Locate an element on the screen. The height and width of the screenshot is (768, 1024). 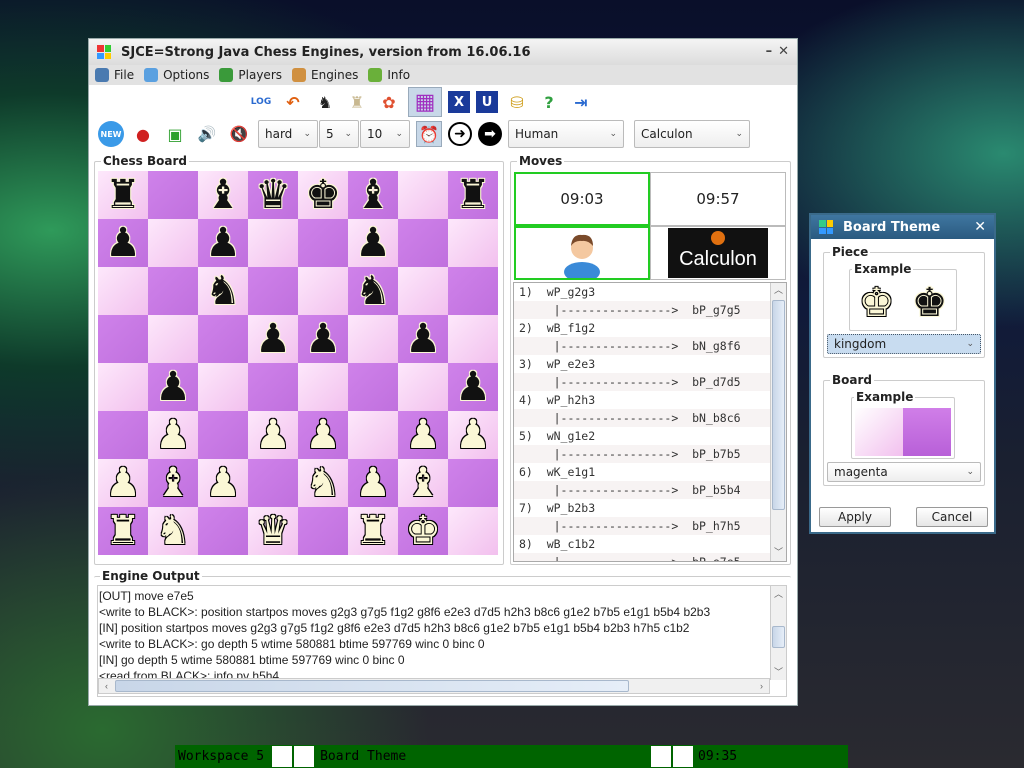
move-list-item: |----------------> bP_b7b5 is located at coordinates (650, 454).